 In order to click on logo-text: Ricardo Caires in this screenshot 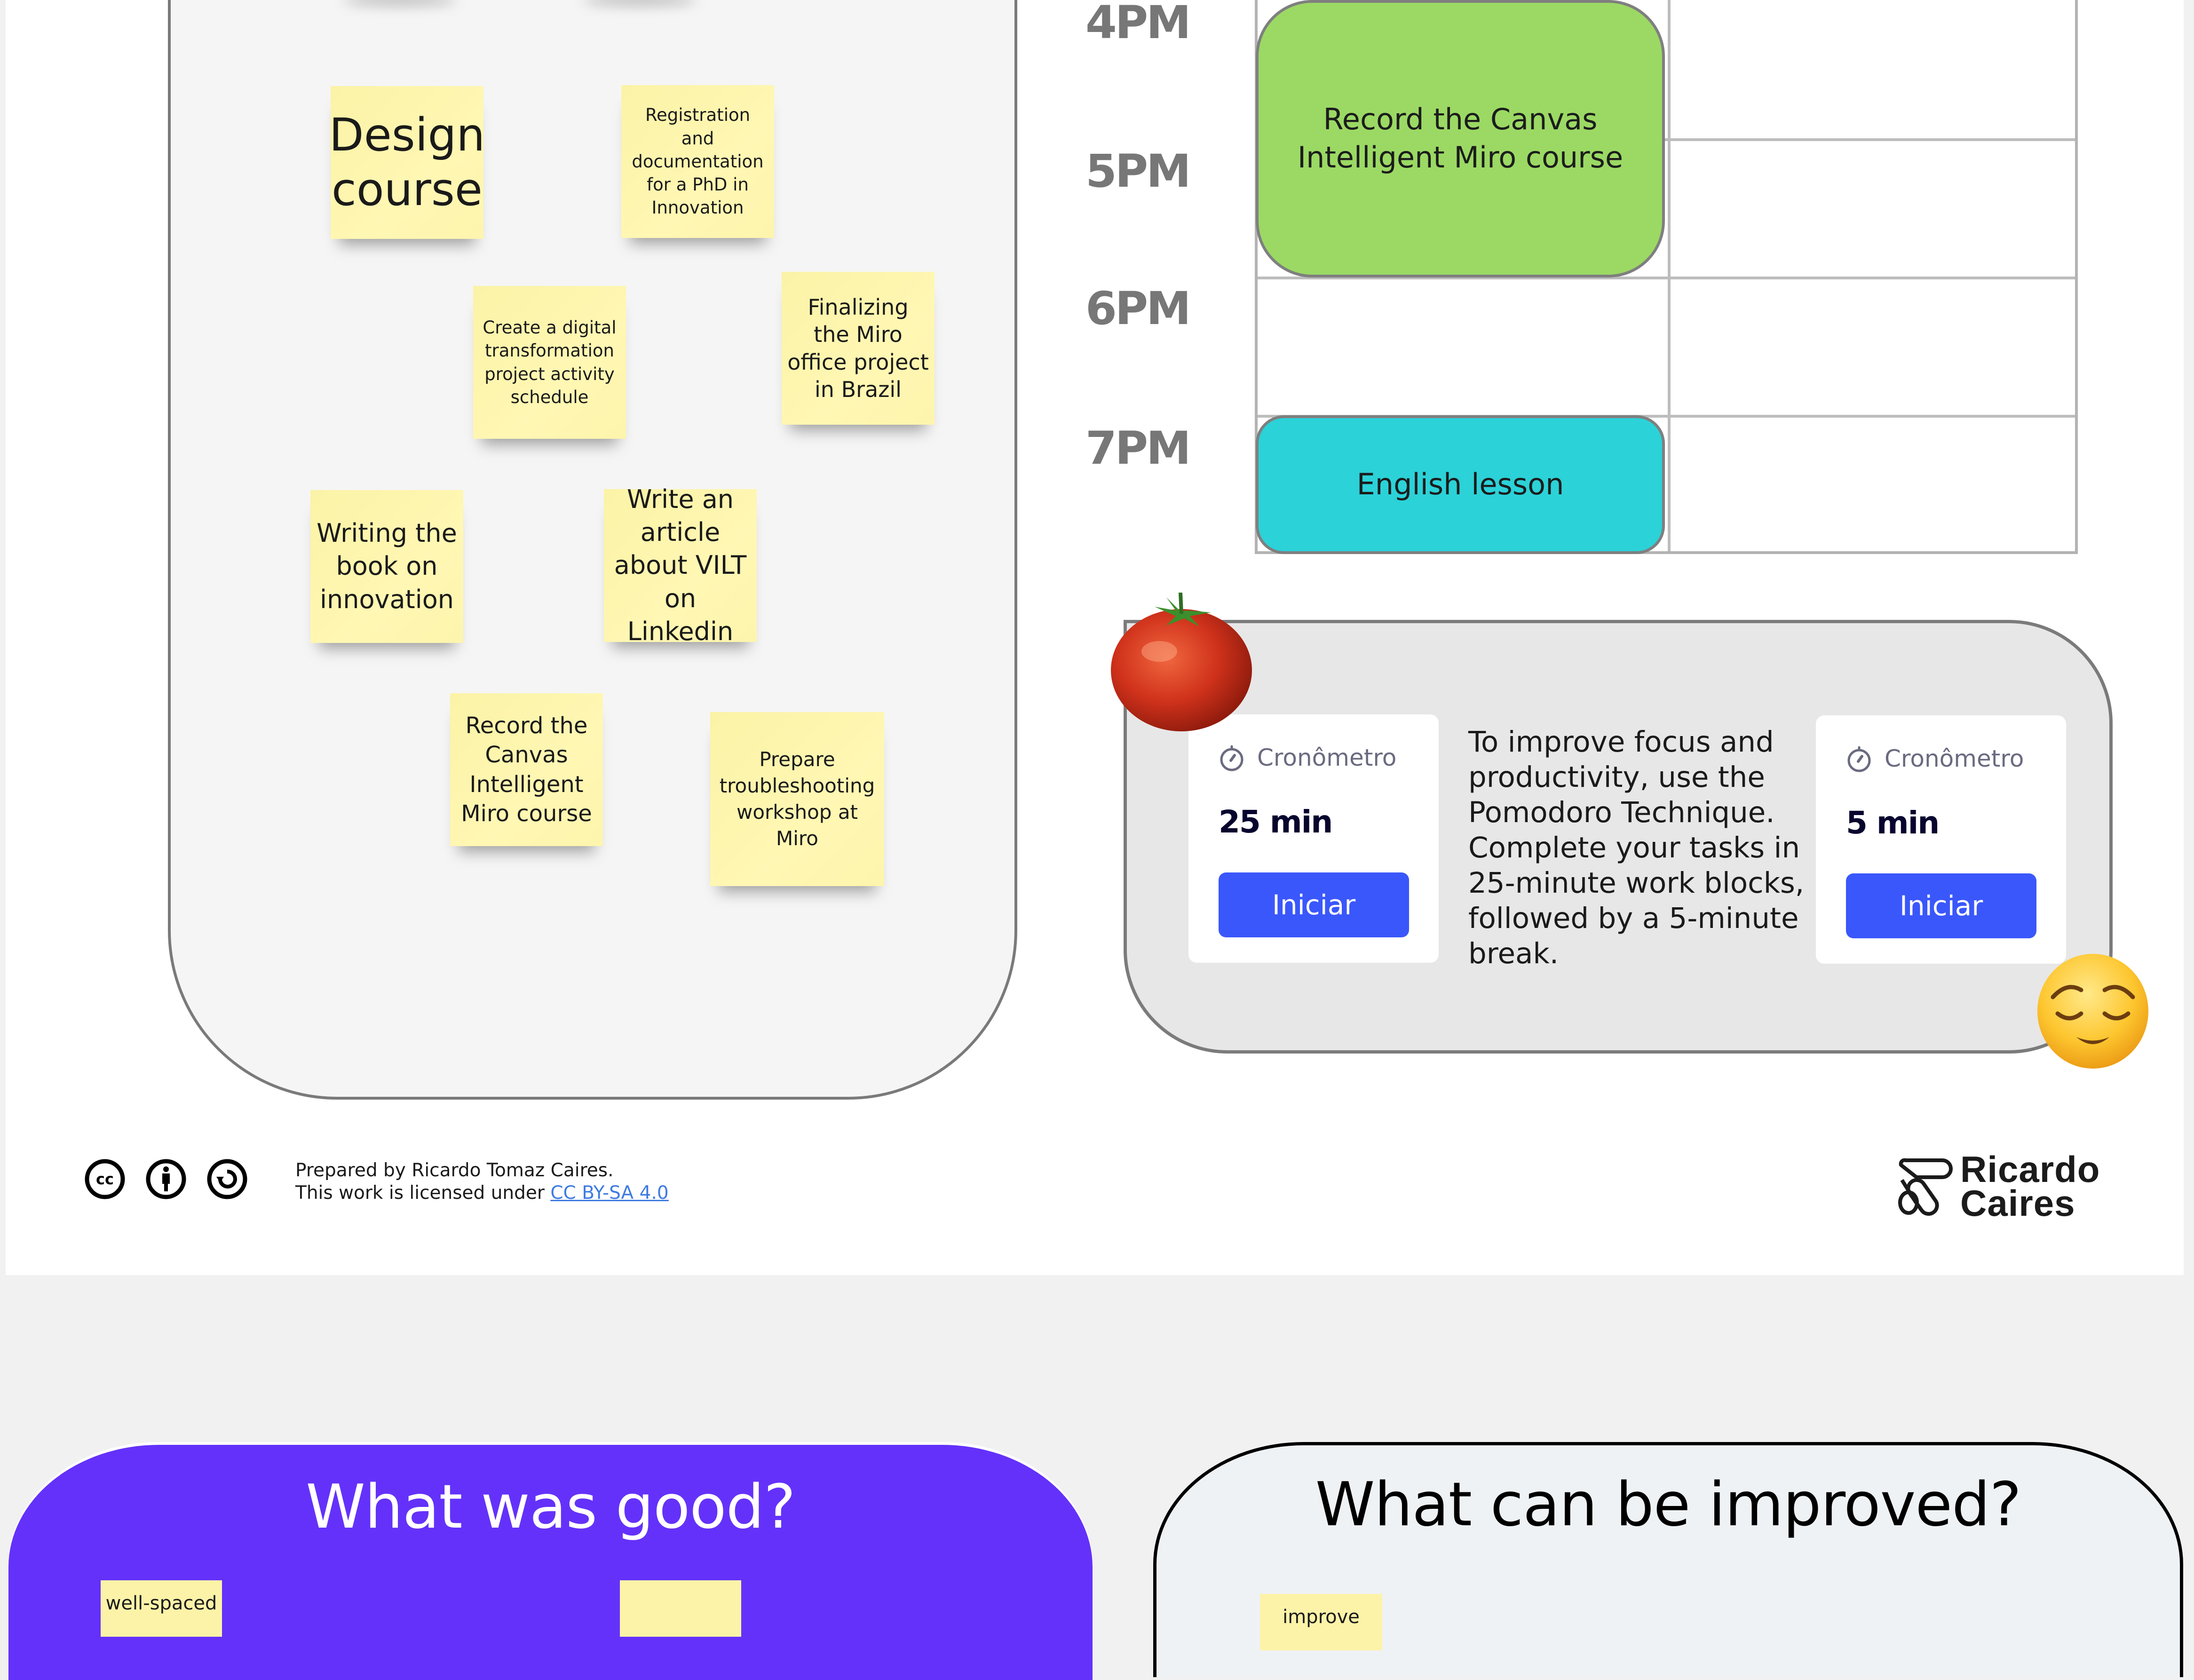, I will do `click(2030, 1186)`.